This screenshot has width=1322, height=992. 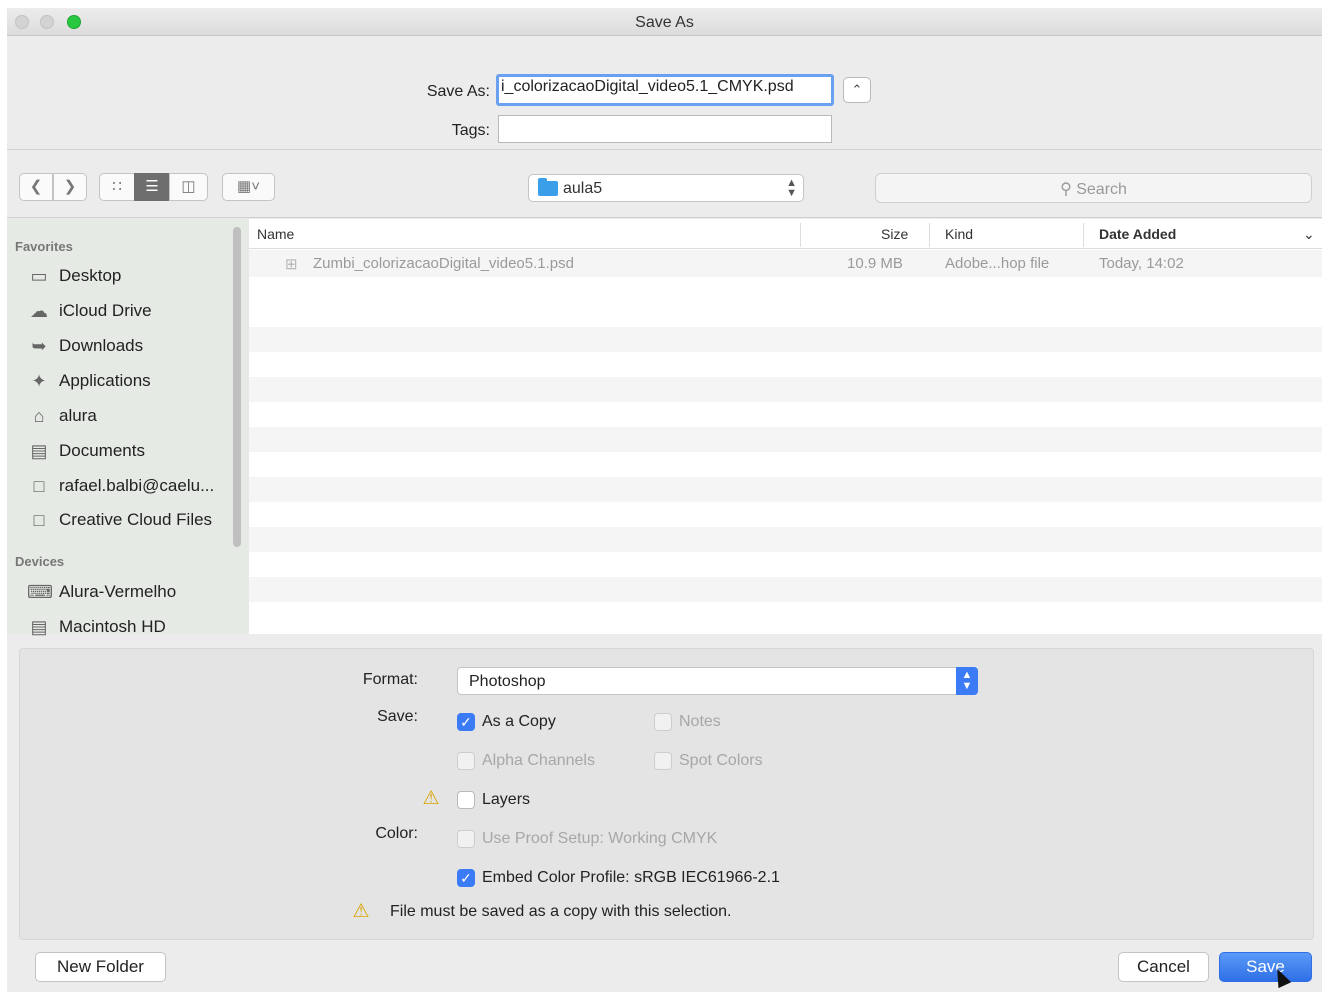 I want to click on title-bar: Save As, so click(x=664, y=22).